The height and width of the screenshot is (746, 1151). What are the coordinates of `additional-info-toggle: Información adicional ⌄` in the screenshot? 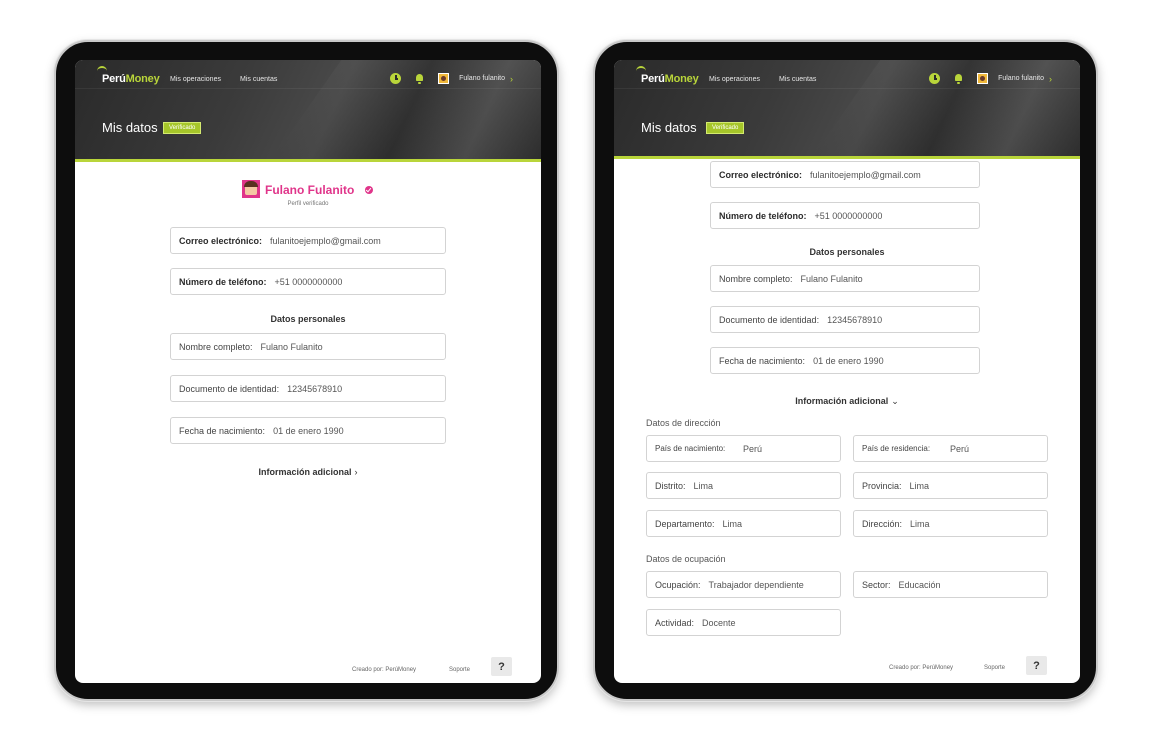 It's located at (847, 401).